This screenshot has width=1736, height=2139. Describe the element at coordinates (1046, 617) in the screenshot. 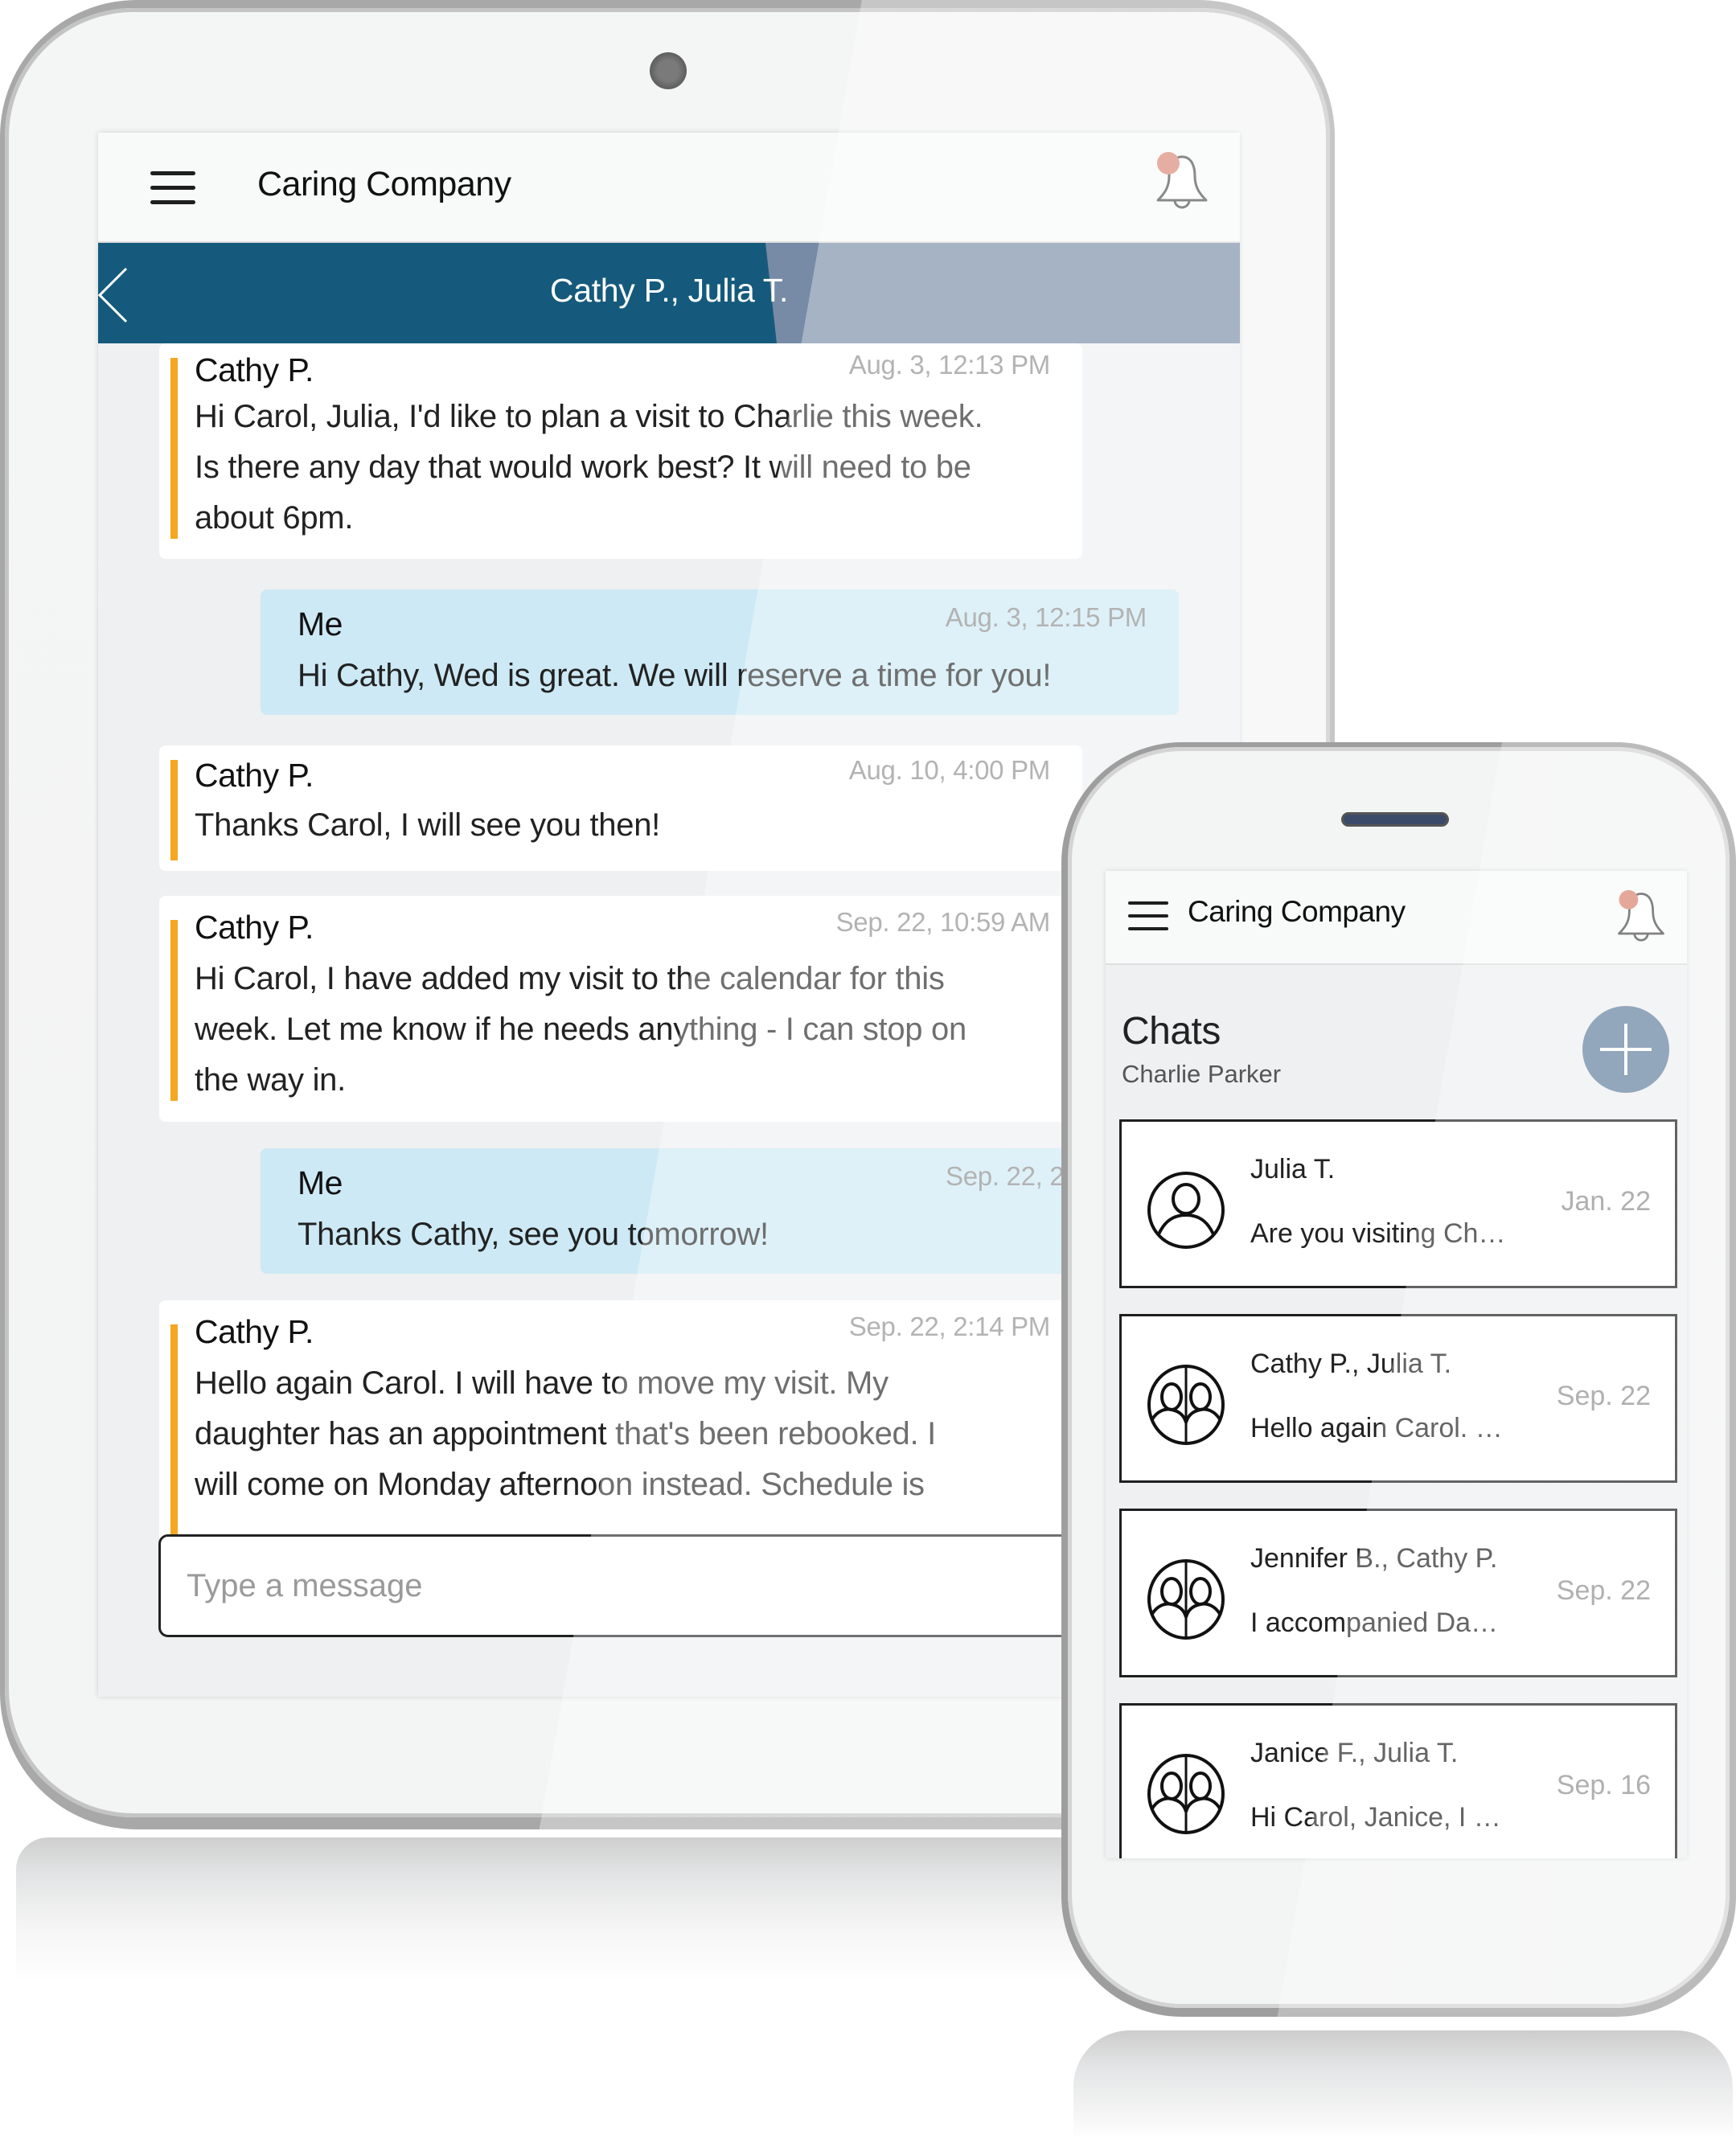

I see `message-time: Aug. 3, 12:15 PM` at that location.